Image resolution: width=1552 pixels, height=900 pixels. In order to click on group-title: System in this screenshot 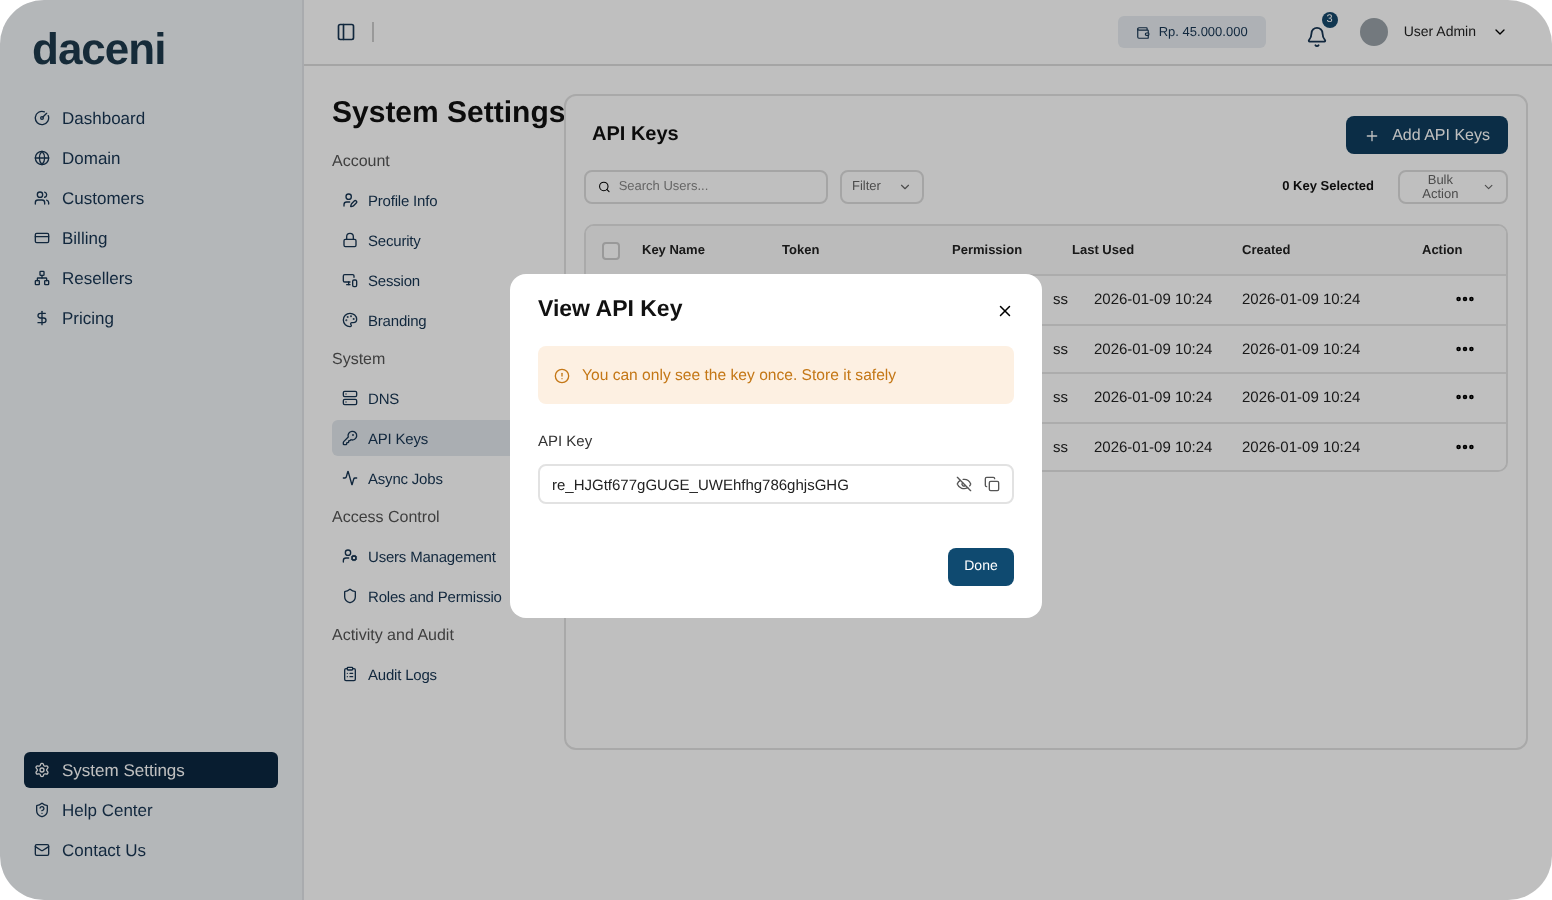, I will do `click(360, 359)`.